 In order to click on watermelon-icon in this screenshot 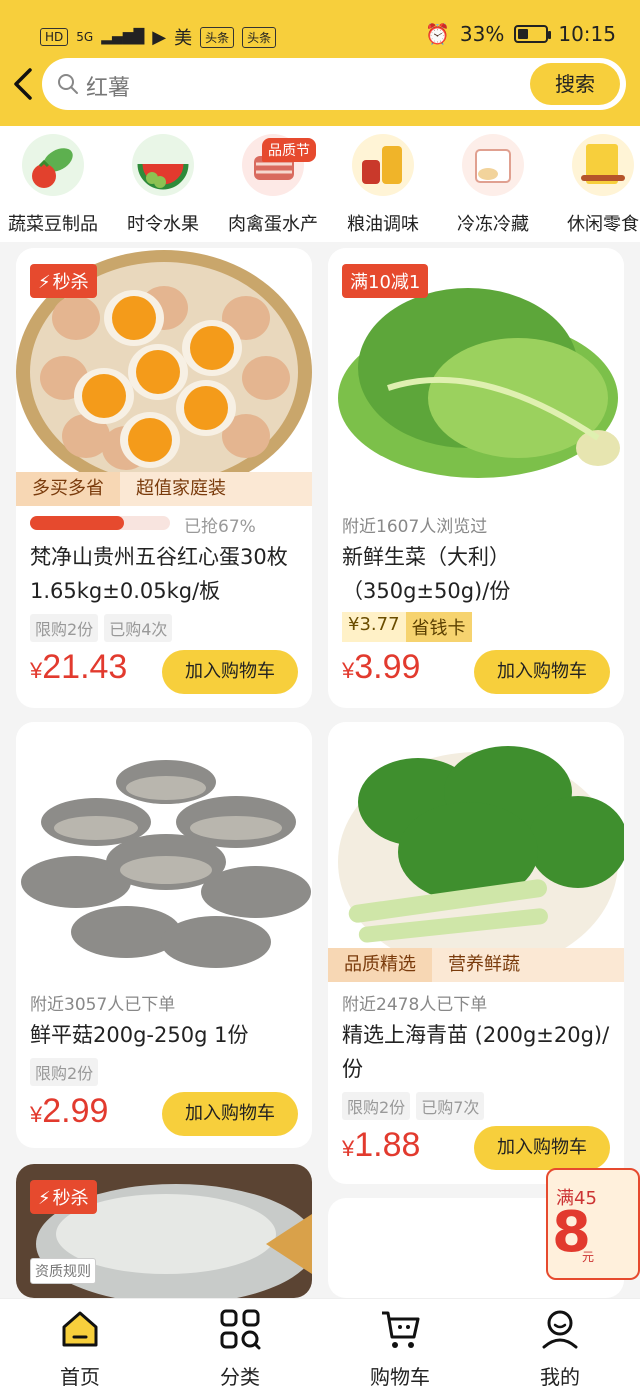, I will do `click(163, 165)`.